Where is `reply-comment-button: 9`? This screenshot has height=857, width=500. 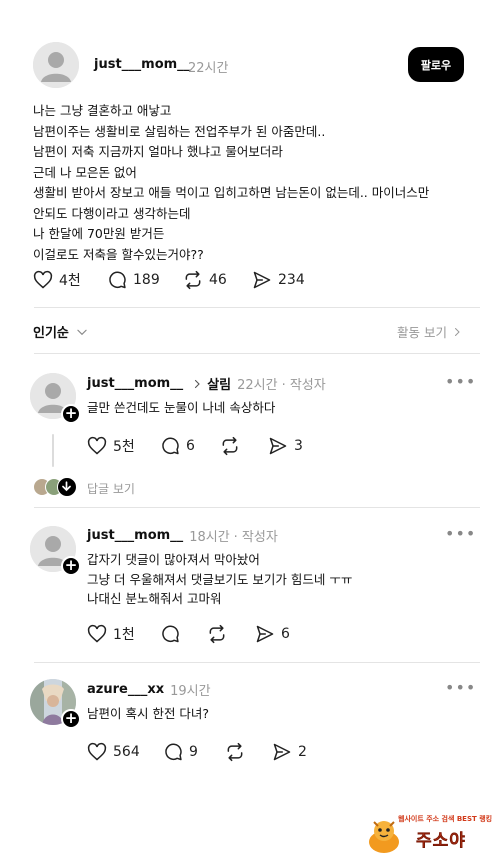 reply-comment-button: 9 is located at coordinates (180, 752).